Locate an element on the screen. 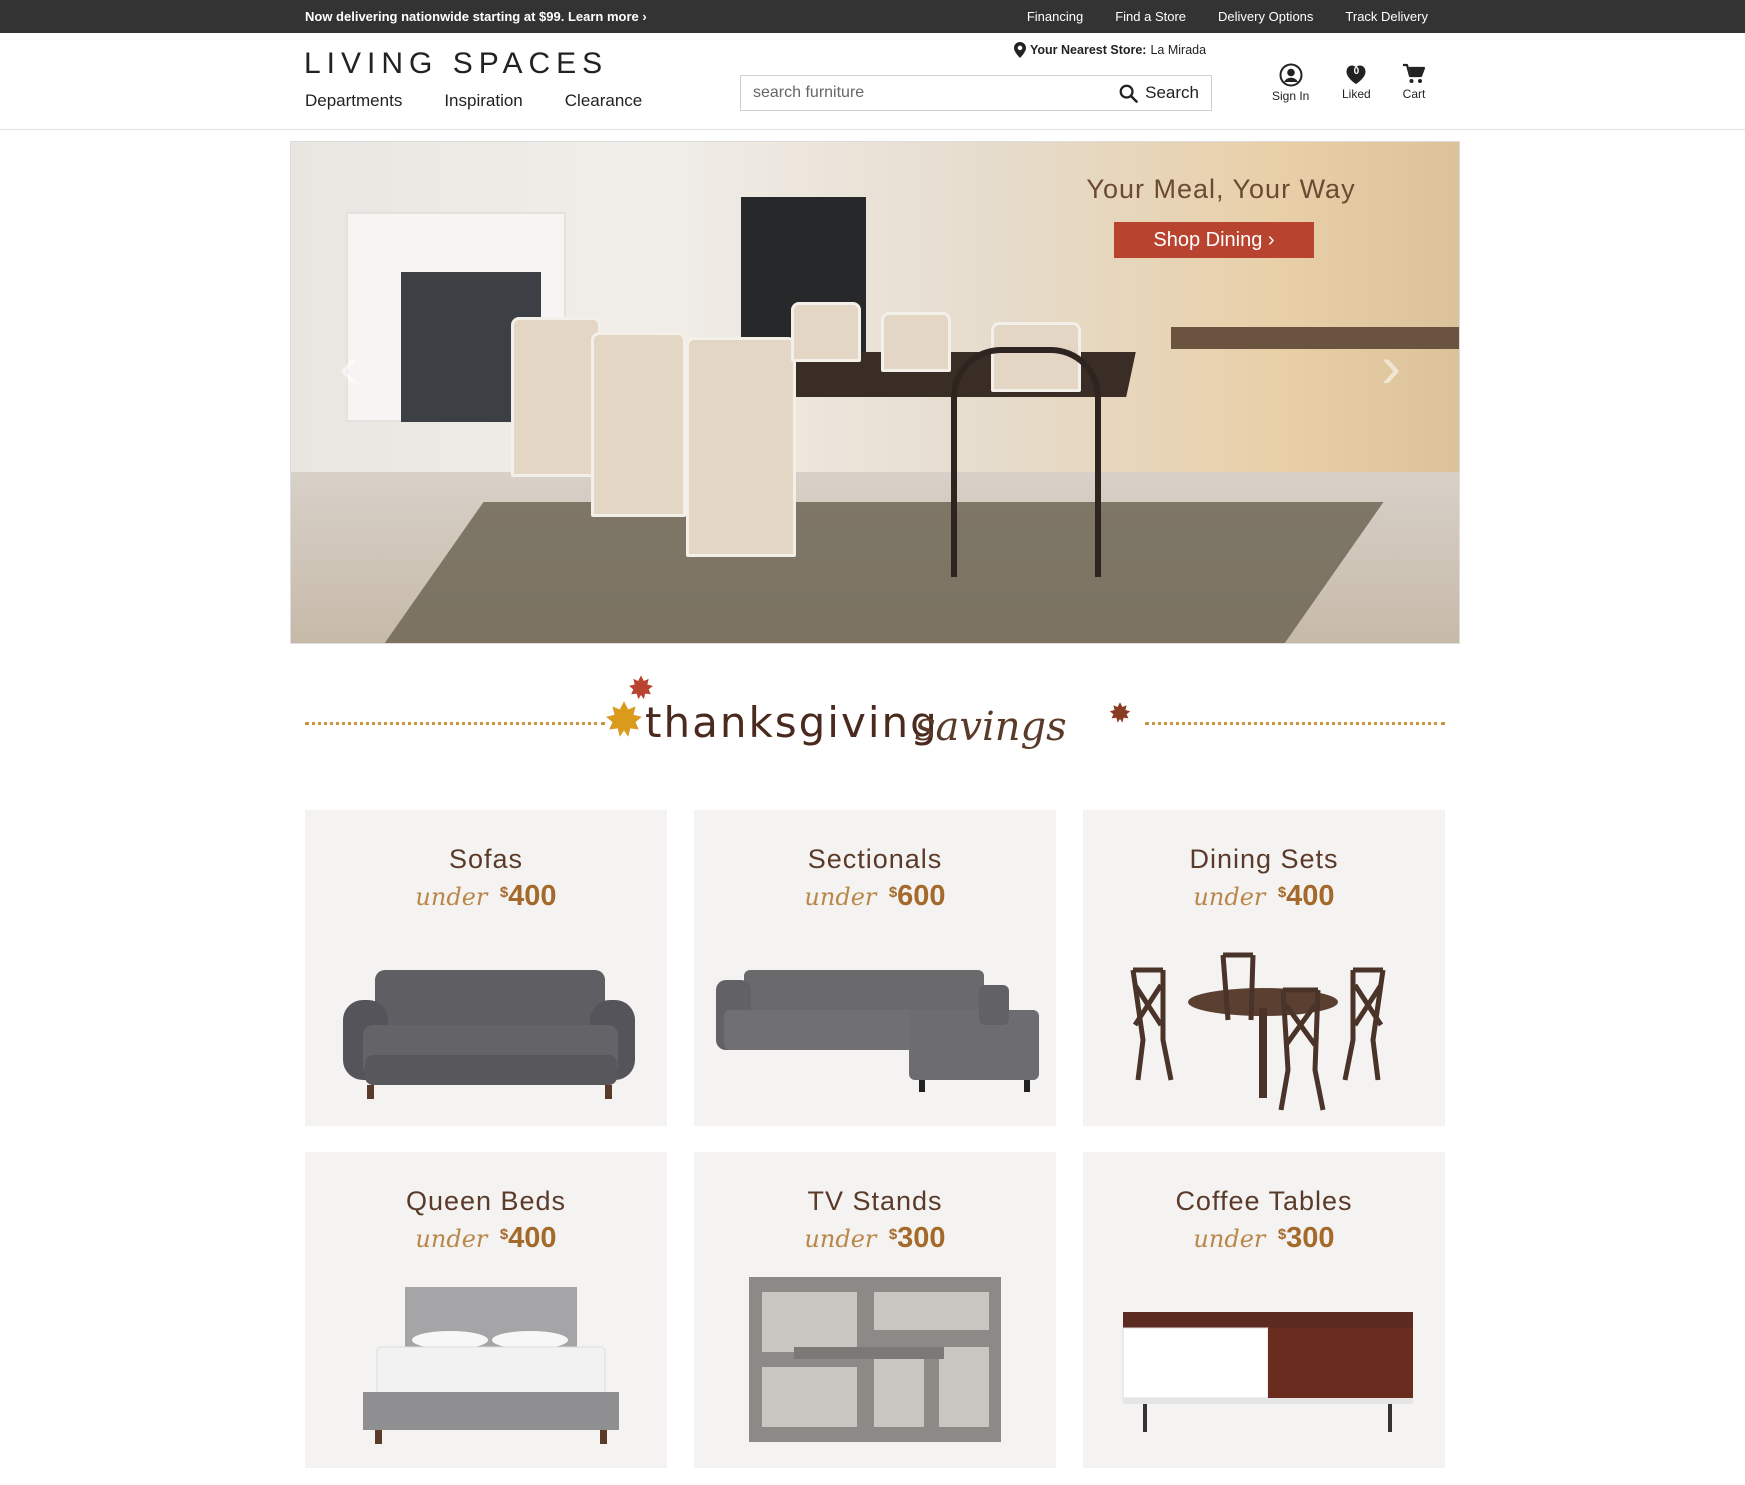  hero-rug is located at coordinates (881, 572).